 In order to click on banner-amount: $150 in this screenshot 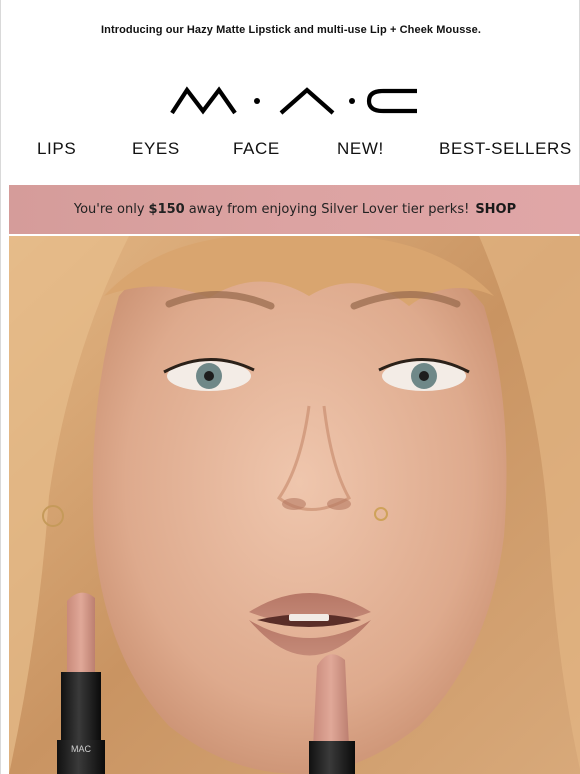, I will do `click(166, 209)`.